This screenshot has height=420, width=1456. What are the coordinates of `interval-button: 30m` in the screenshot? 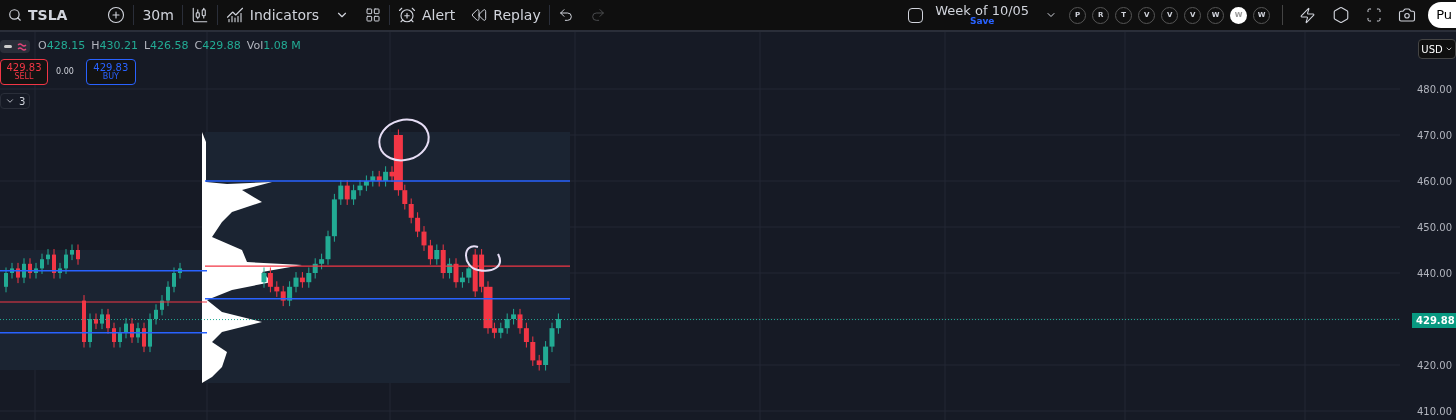 It's located at (158, 15).